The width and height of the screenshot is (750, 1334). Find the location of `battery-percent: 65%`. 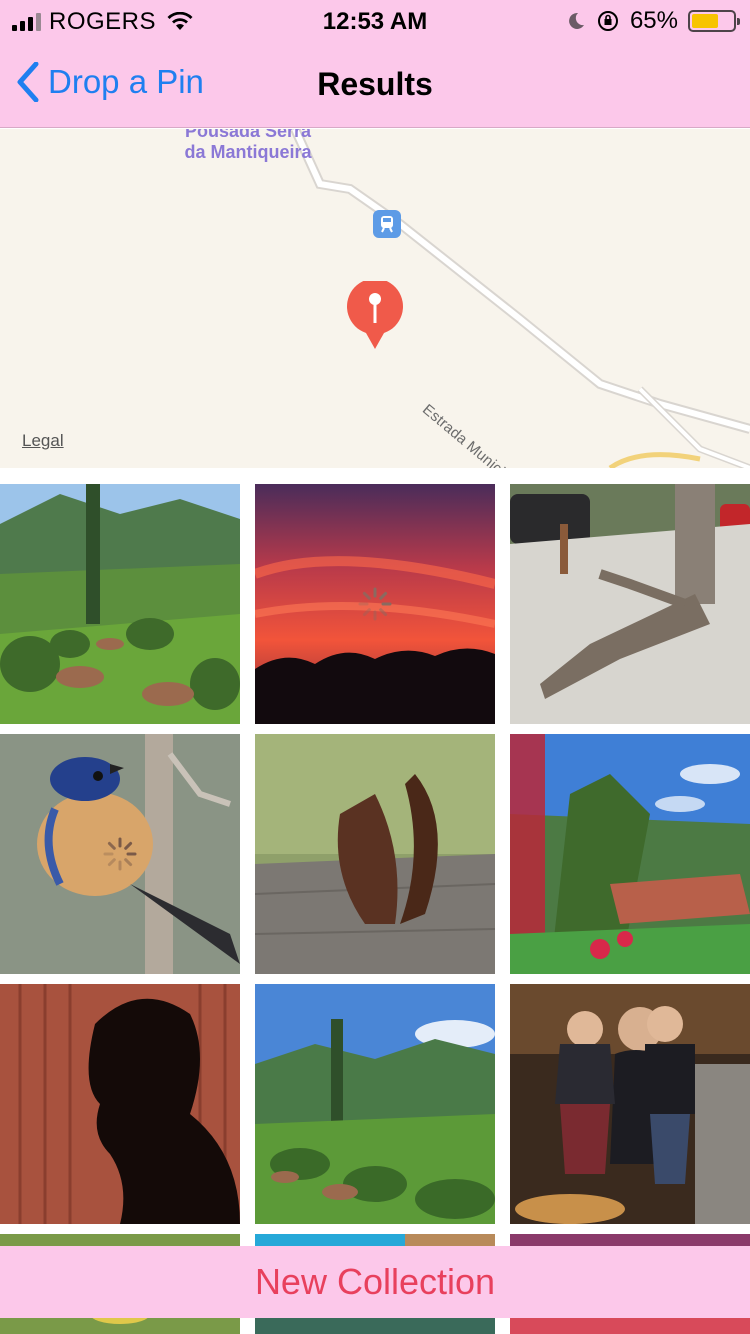

battery-percent: 65% is located at coordinates (653, 20).